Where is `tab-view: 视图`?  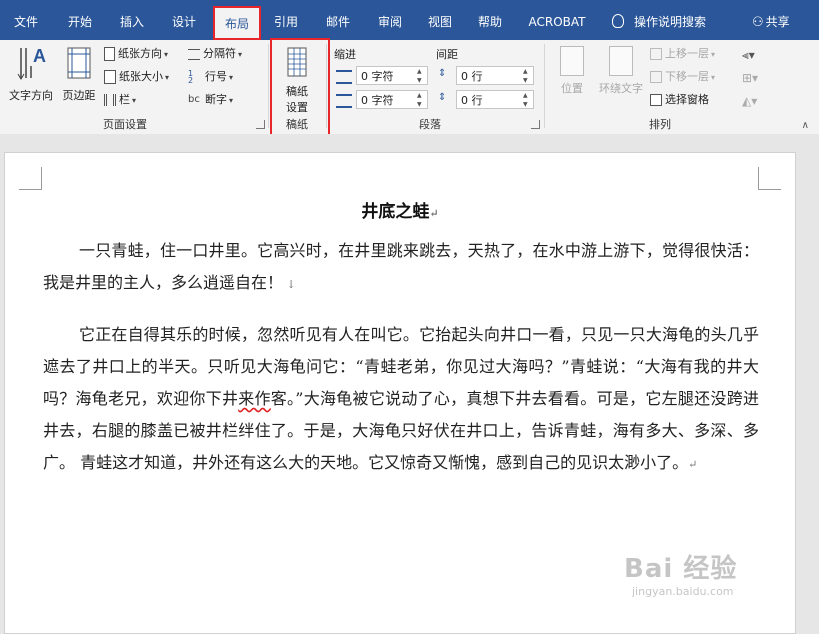
tab-view: 视图 is located at coordinates (440, 20).